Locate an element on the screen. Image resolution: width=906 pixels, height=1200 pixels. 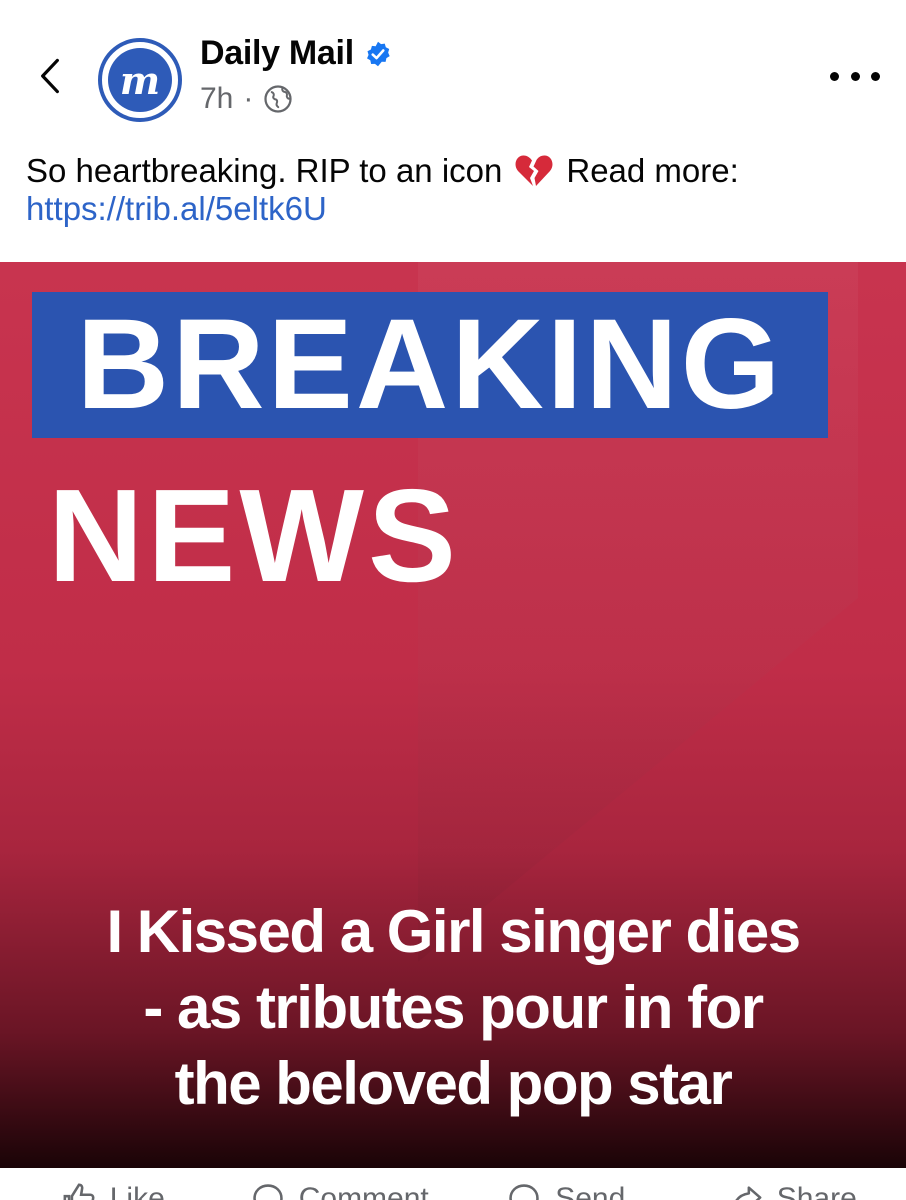
post-link: https://trib.al/5eltk6U is located at coordinates (456, 209).